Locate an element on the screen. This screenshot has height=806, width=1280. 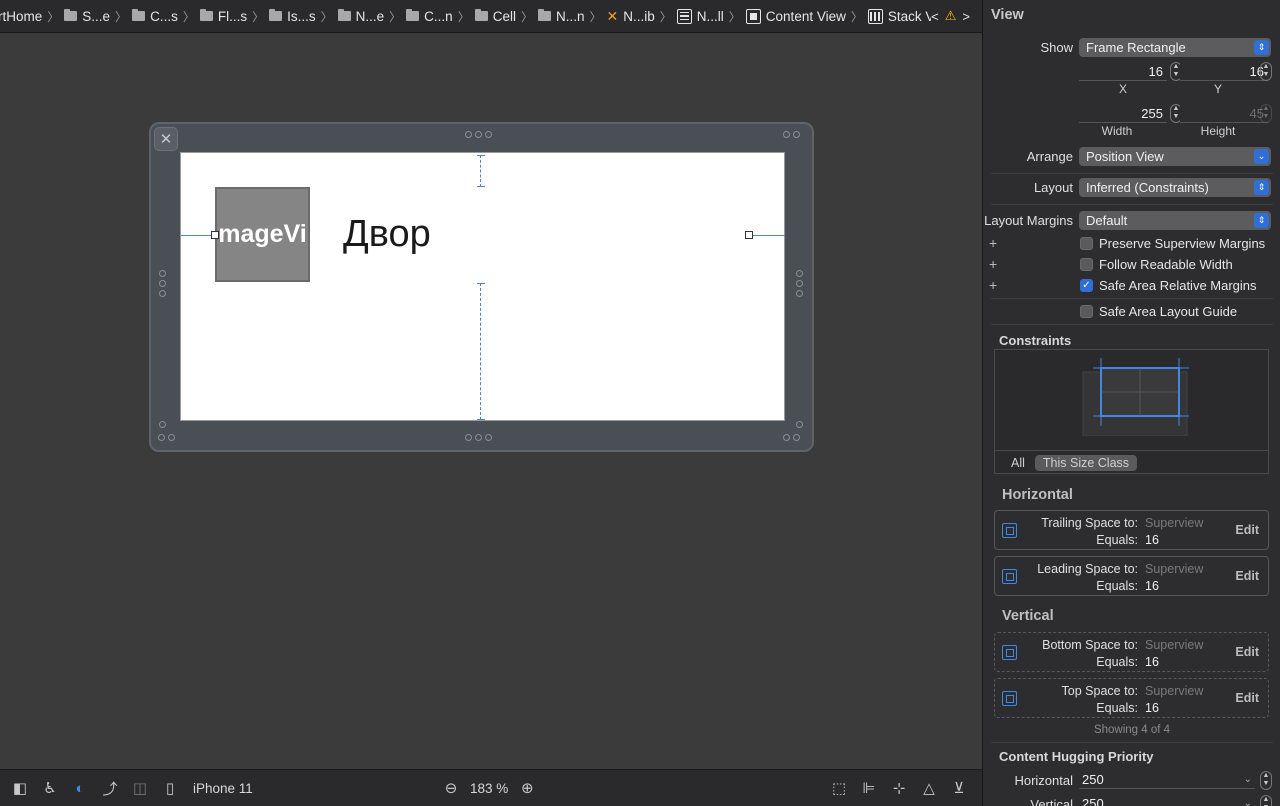
preserve-superview-margins-checkbox: Preserve Superview Margins is located at coordinates (1172, 243).